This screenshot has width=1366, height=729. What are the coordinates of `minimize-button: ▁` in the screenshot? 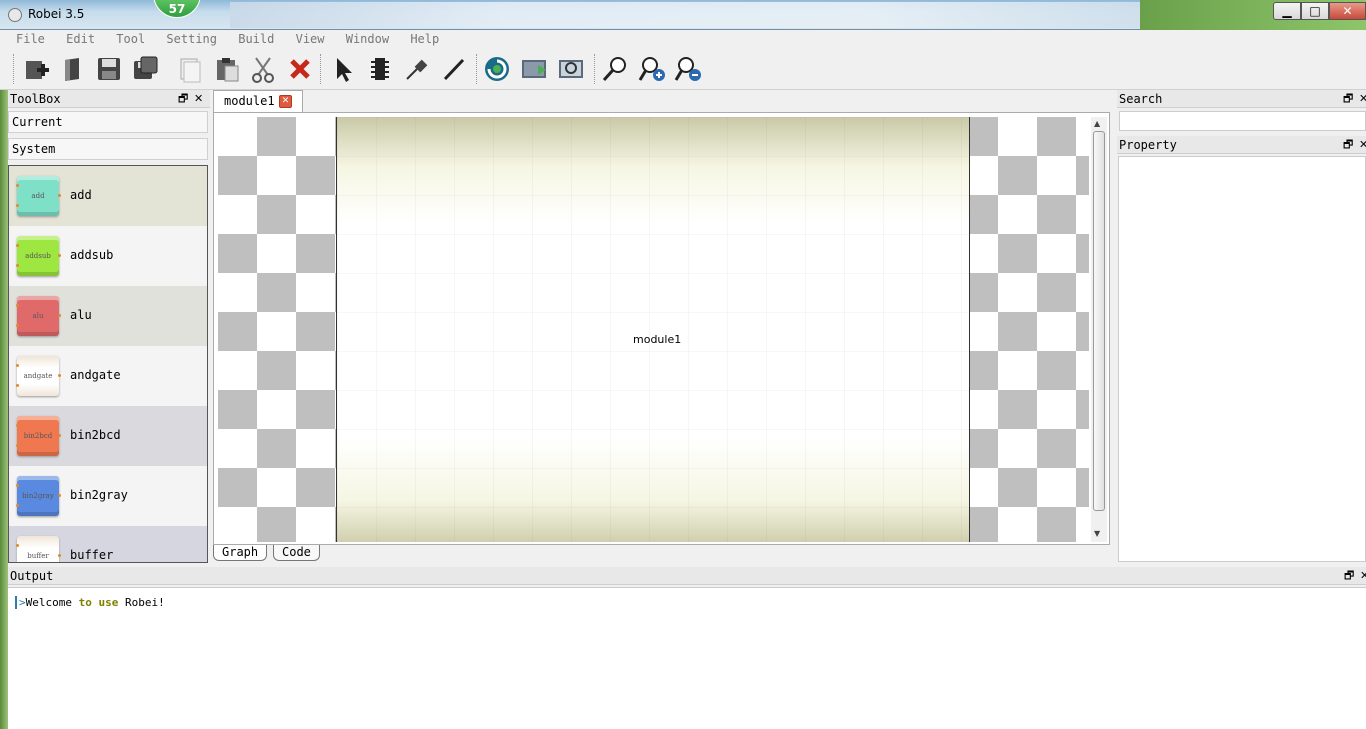 It's located at (1287, 11).